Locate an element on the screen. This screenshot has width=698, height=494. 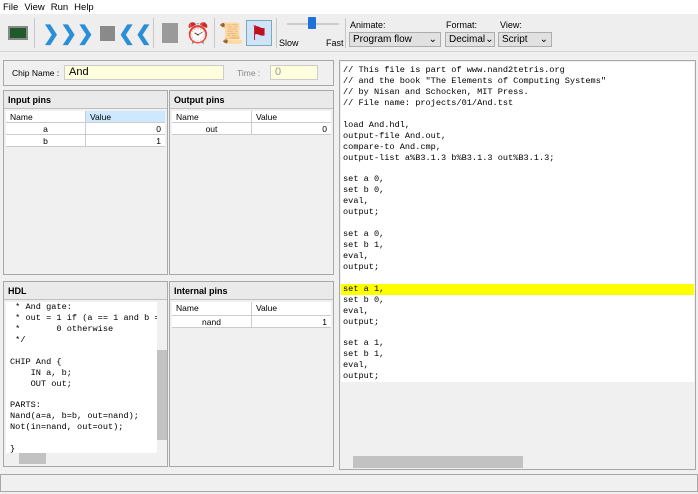
slow-label: Slow is located at coordinates (289, 43).